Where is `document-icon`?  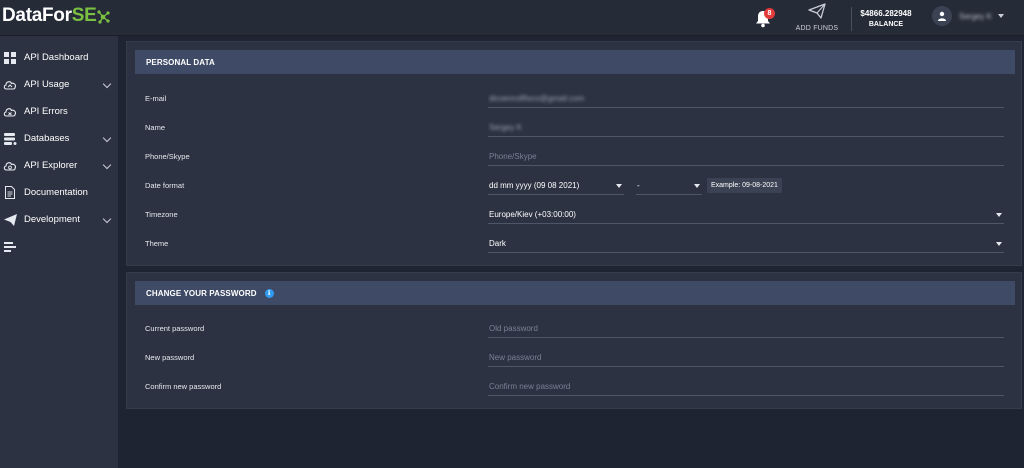 document-icon is located at coordinates (10, 192).